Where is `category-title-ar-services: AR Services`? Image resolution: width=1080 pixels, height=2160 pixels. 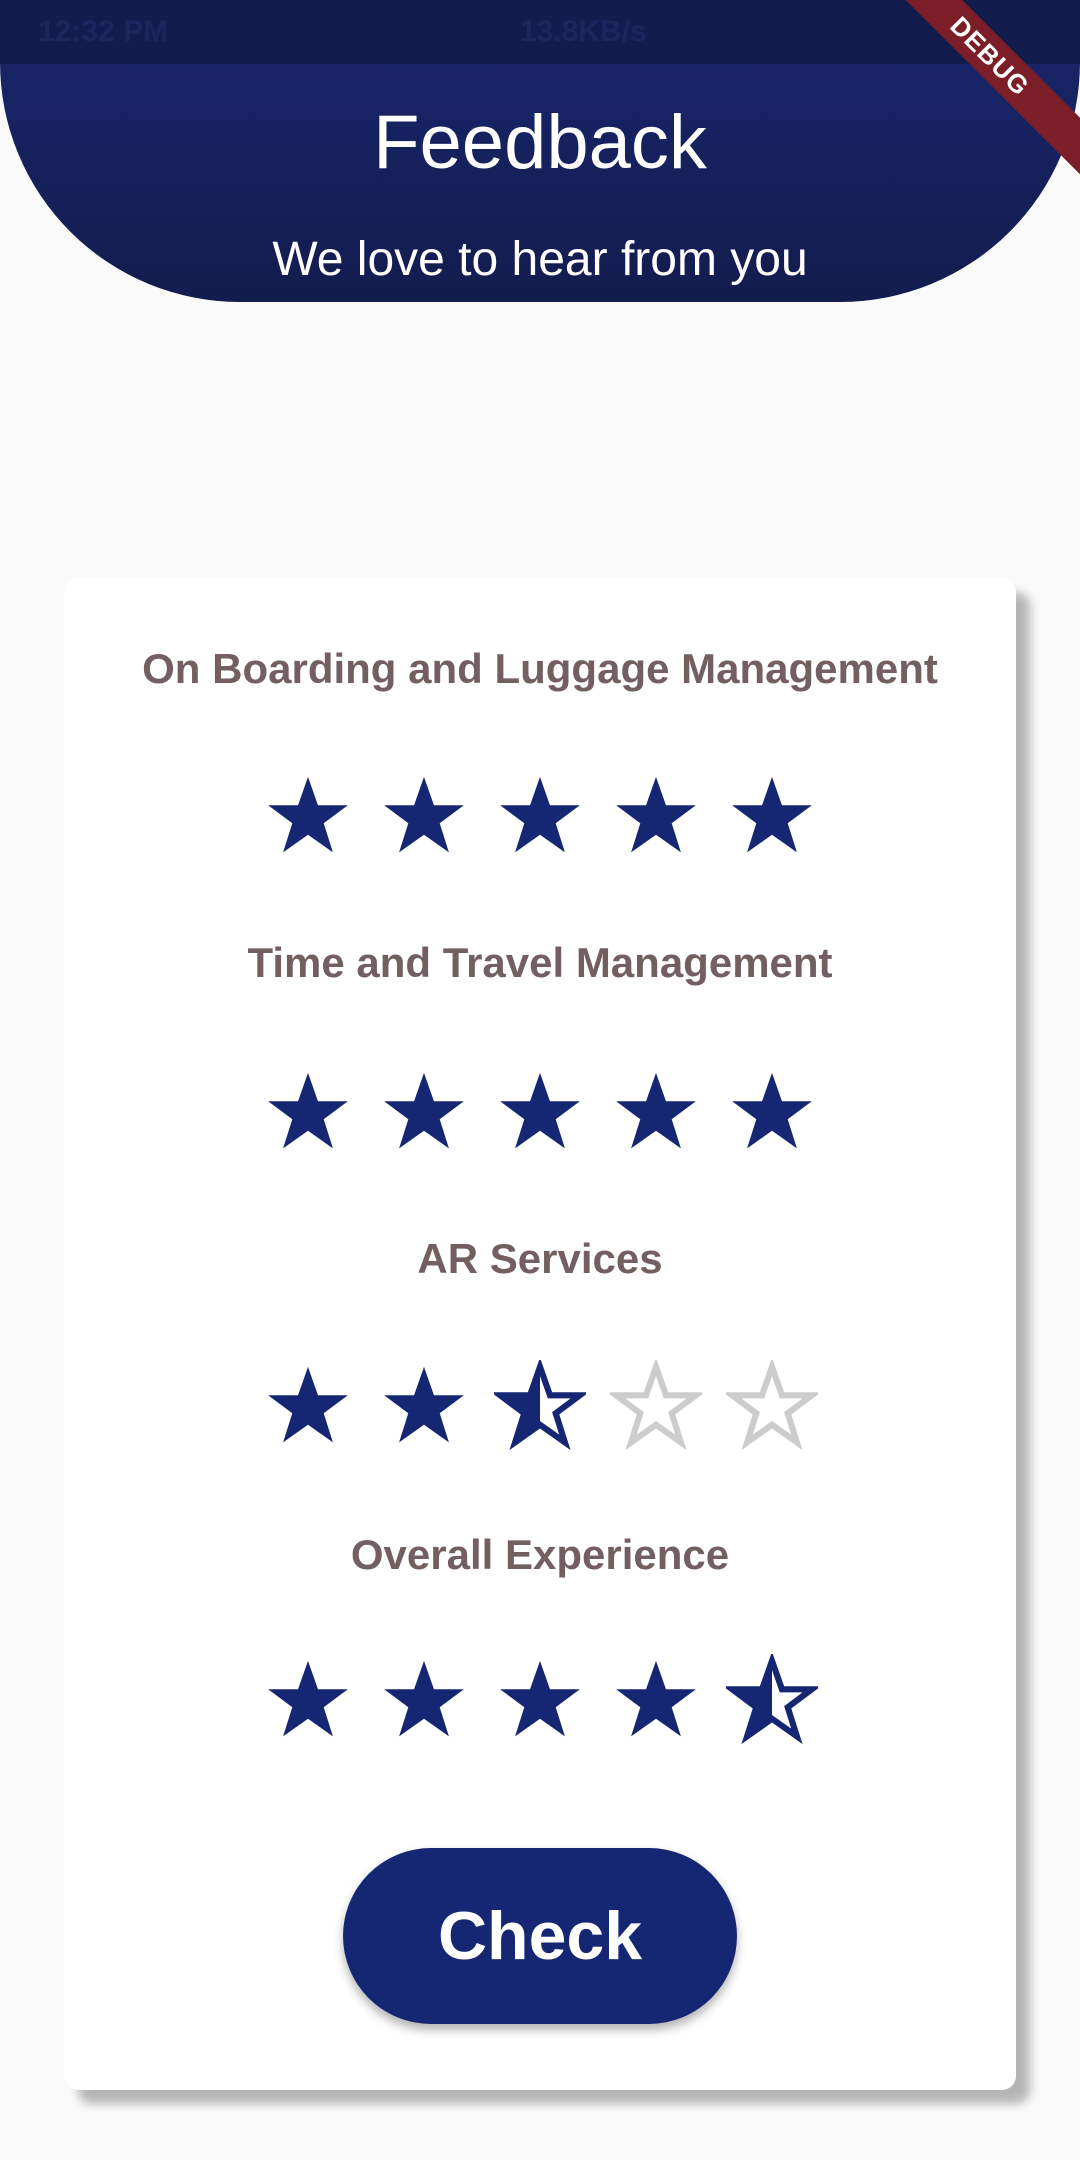
category-title-ar-services: AR Services is located at coordinates (540, 1258).